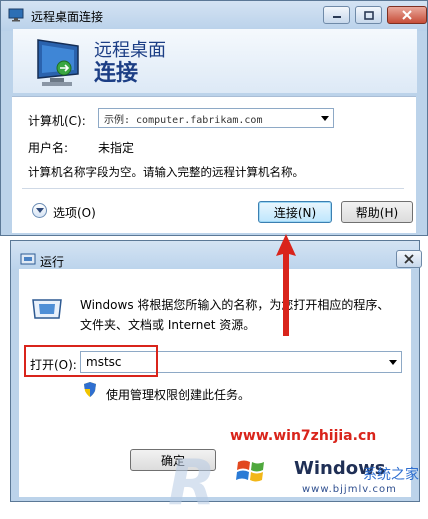  I want to click on computer-combobox: 示例: computer.fabrikam.com, so click(216, 118).